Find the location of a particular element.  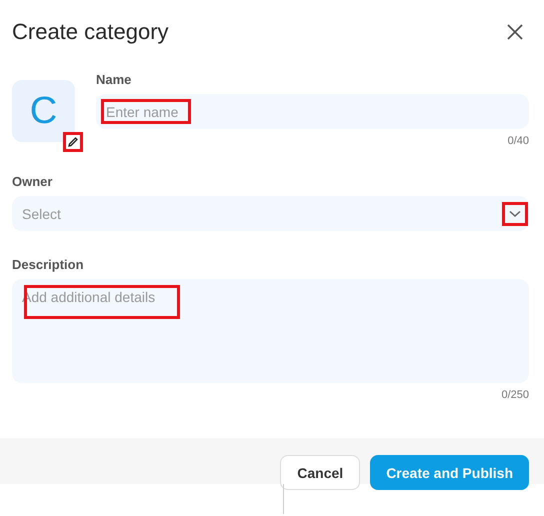

field-label: Description is located at coordinates (48, 264).